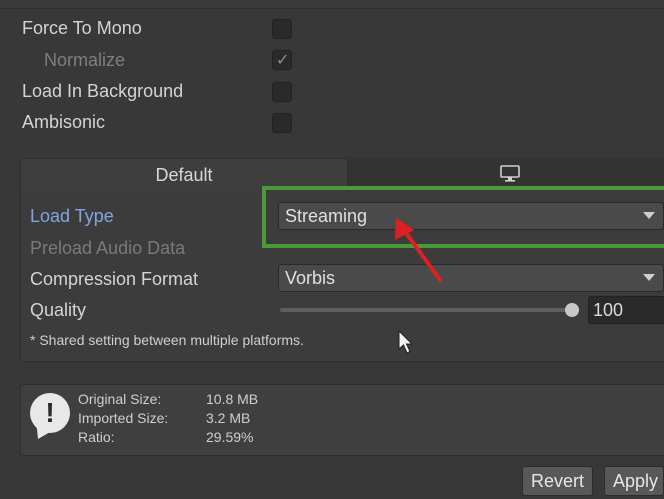 The height and width of the screenshot is (499, 664). I want to click on mouse-cursor-icon, so click(406, 342).